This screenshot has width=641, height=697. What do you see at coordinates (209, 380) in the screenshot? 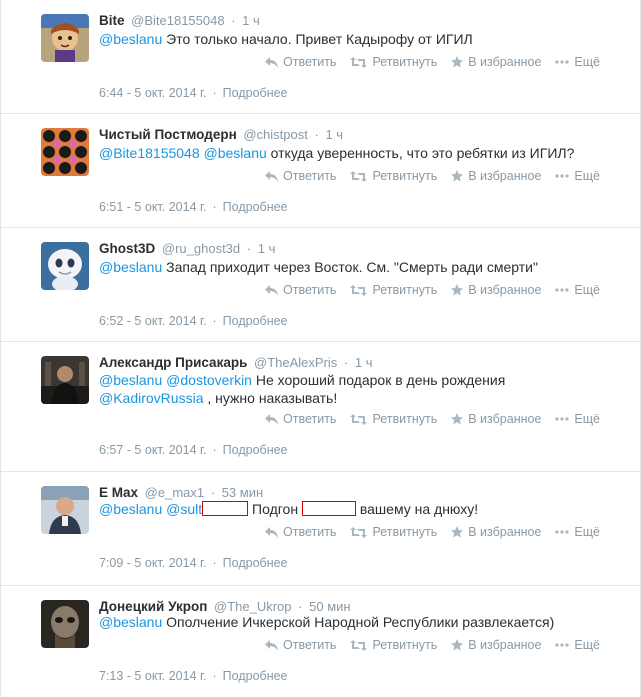
I see `mention-link: @dostoverkin` at bounding box center [209, 380].